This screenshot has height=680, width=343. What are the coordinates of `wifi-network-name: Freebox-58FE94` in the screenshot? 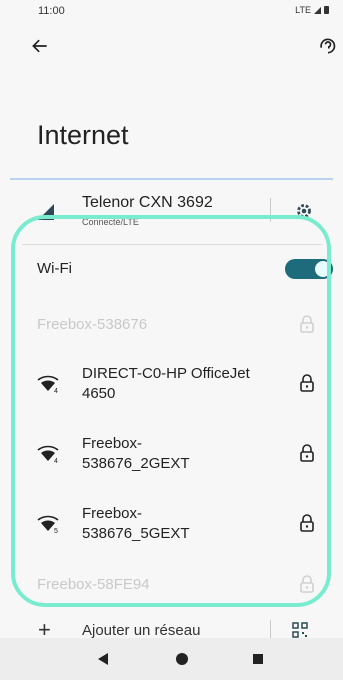 It's located at (93, 584).